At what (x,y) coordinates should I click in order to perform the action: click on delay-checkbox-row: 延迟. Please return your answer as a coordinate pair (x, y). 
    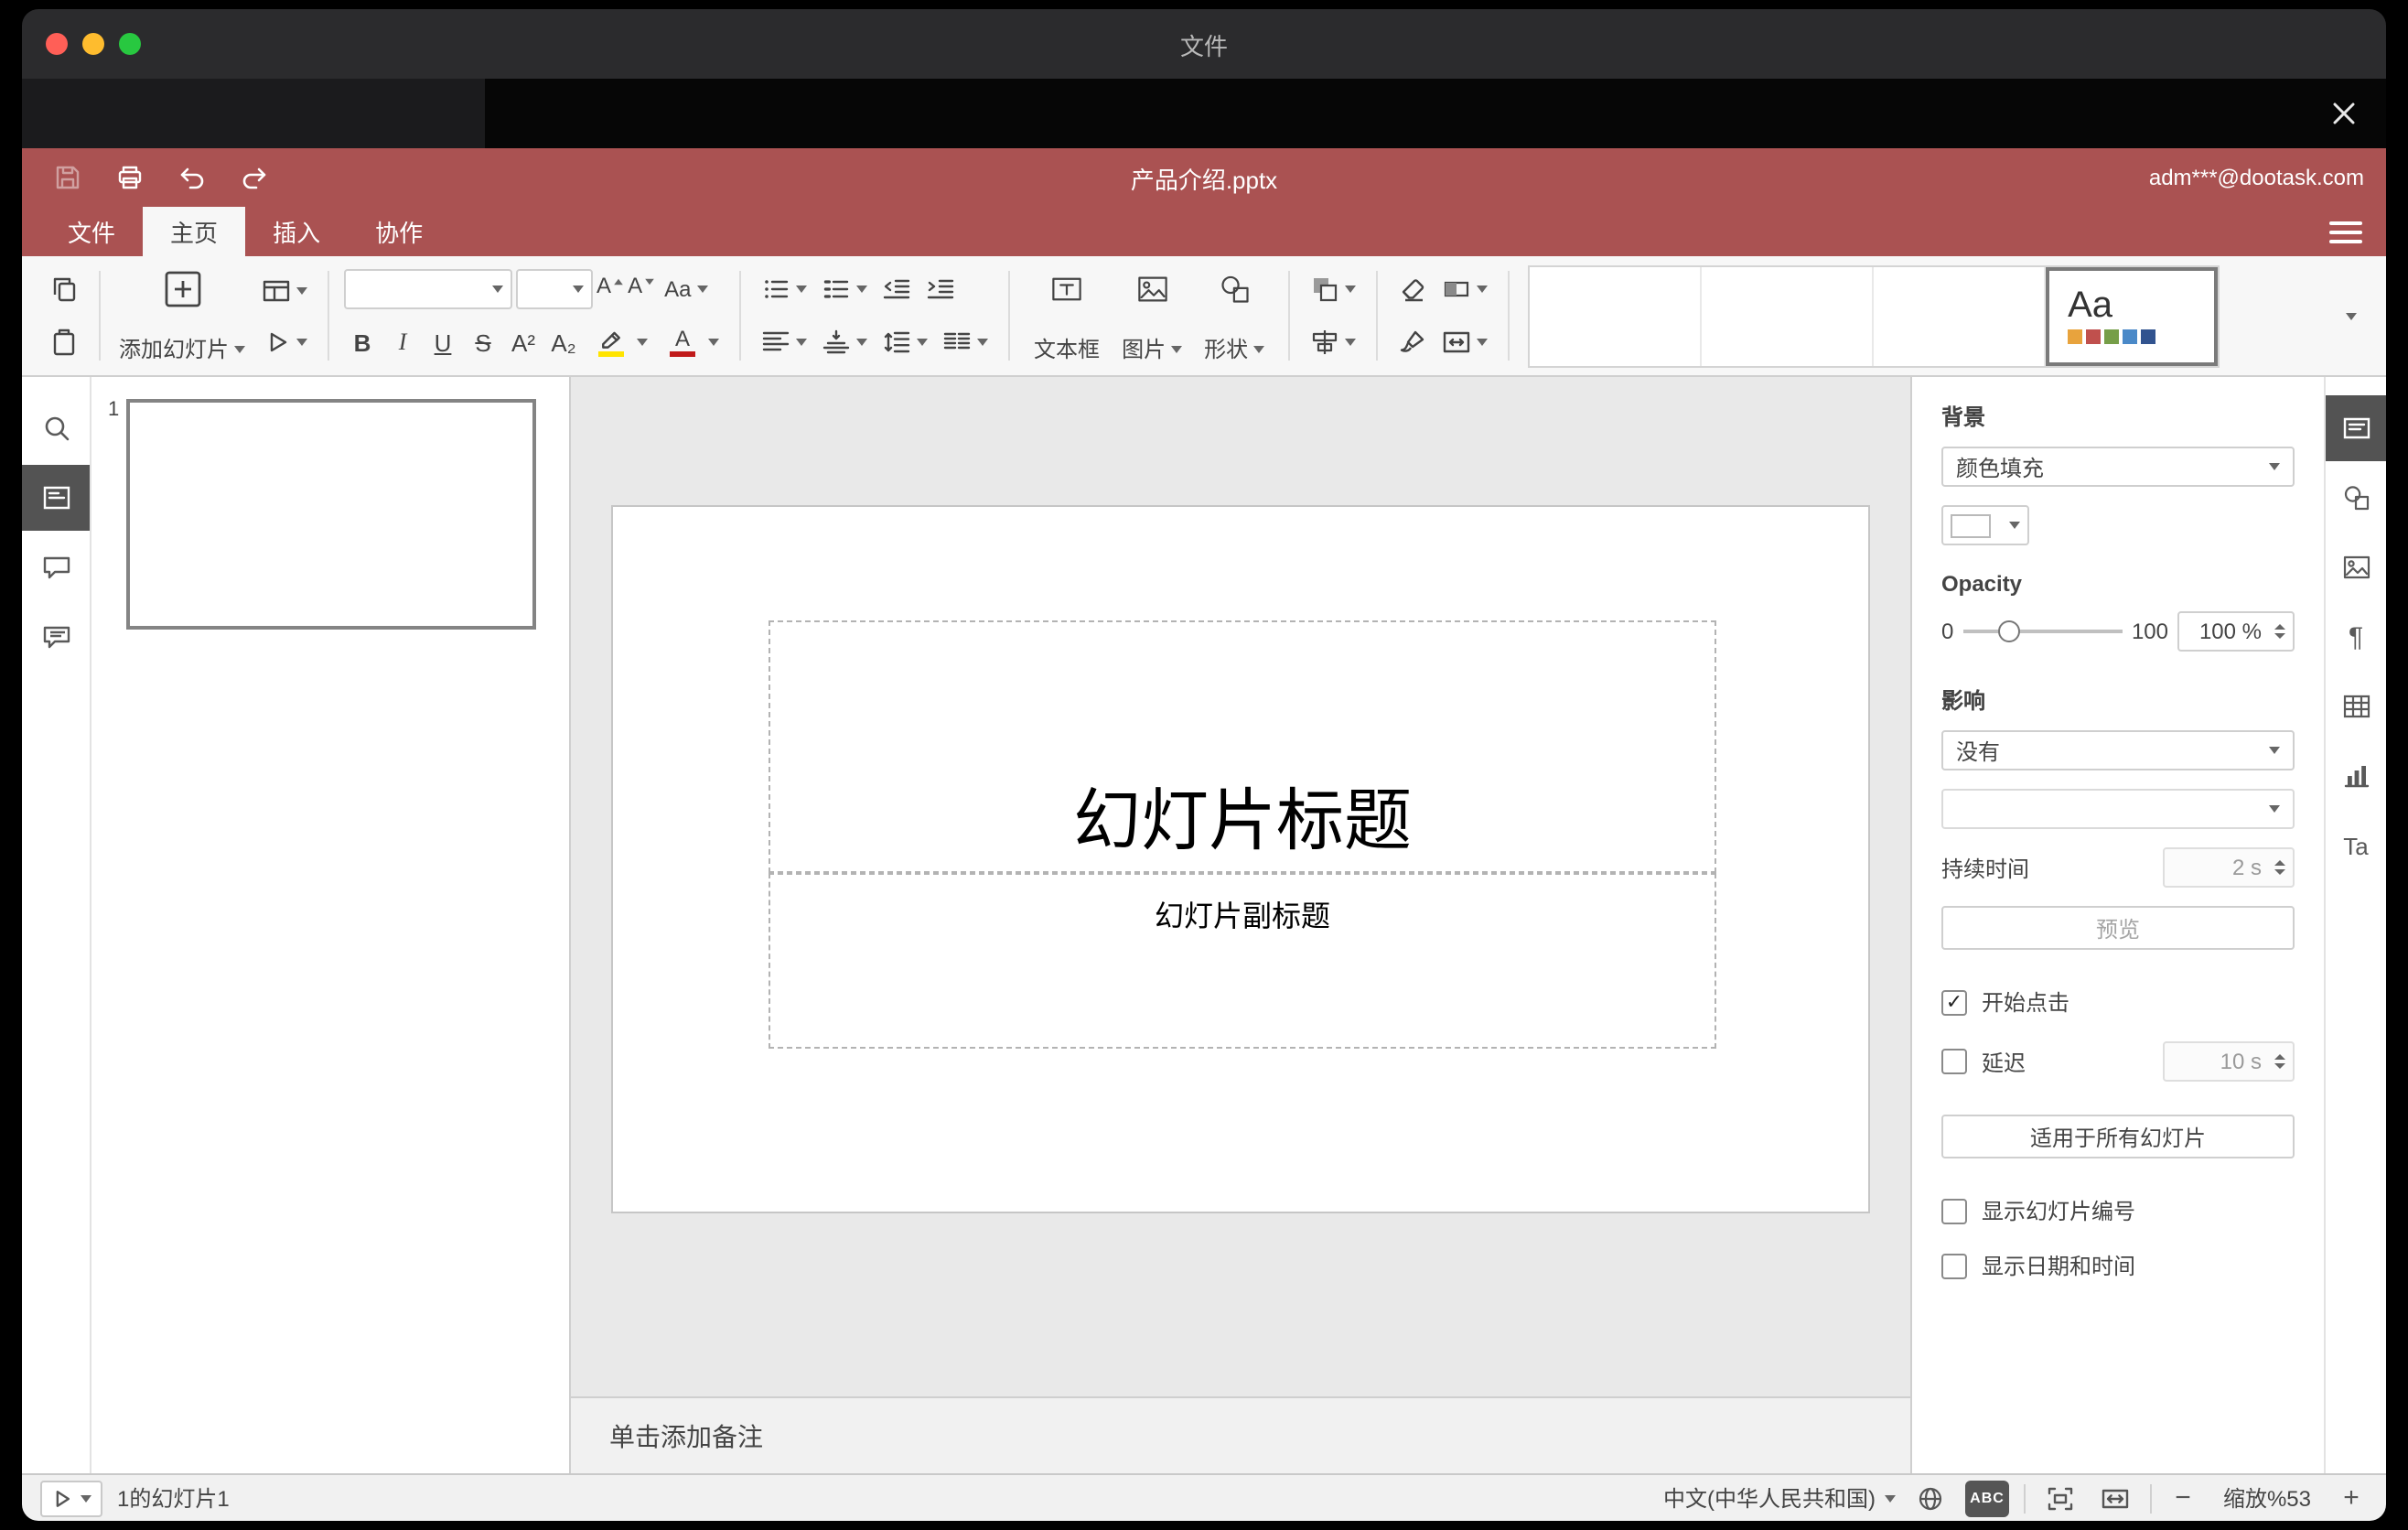
    Looking at the image, I should click on (1983, 1061).